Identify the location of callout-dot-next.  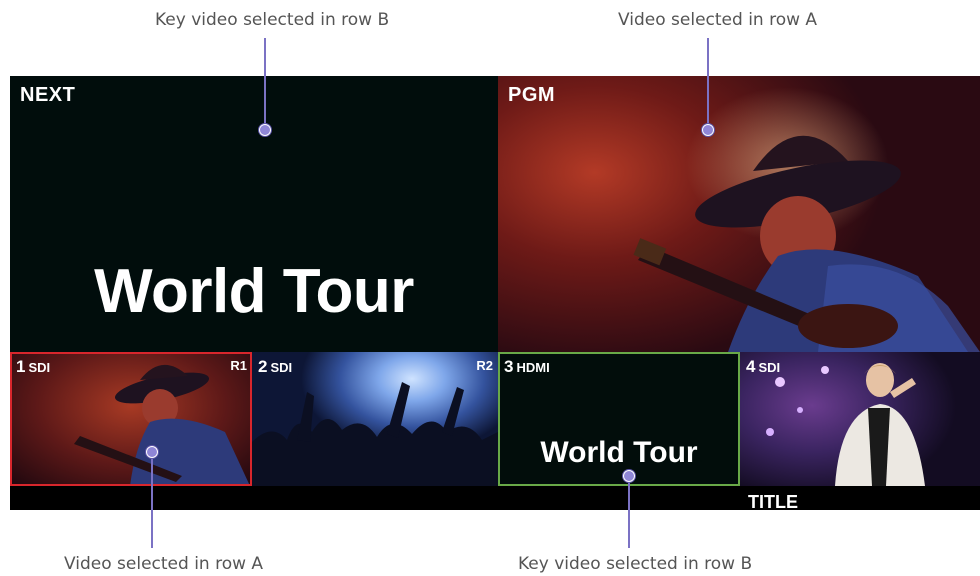
(265, 130).